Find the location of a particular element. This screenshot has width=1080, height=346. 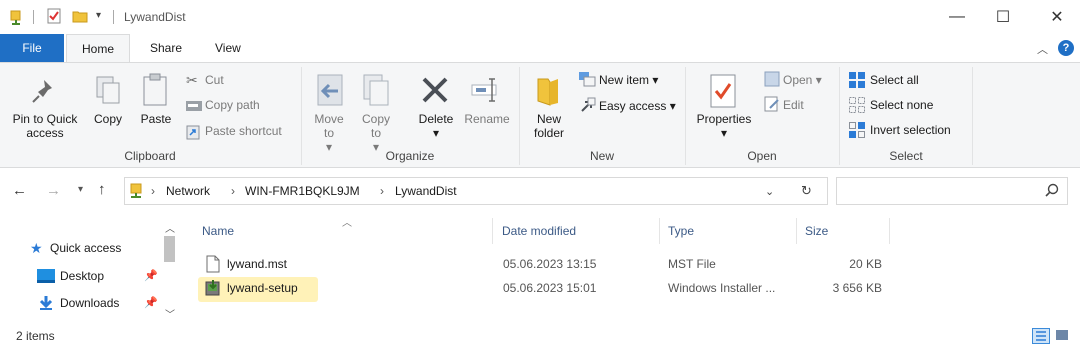

breadcrumb-server: WIN-FMR1BQKL9JM is located at coordinates (302, 191).